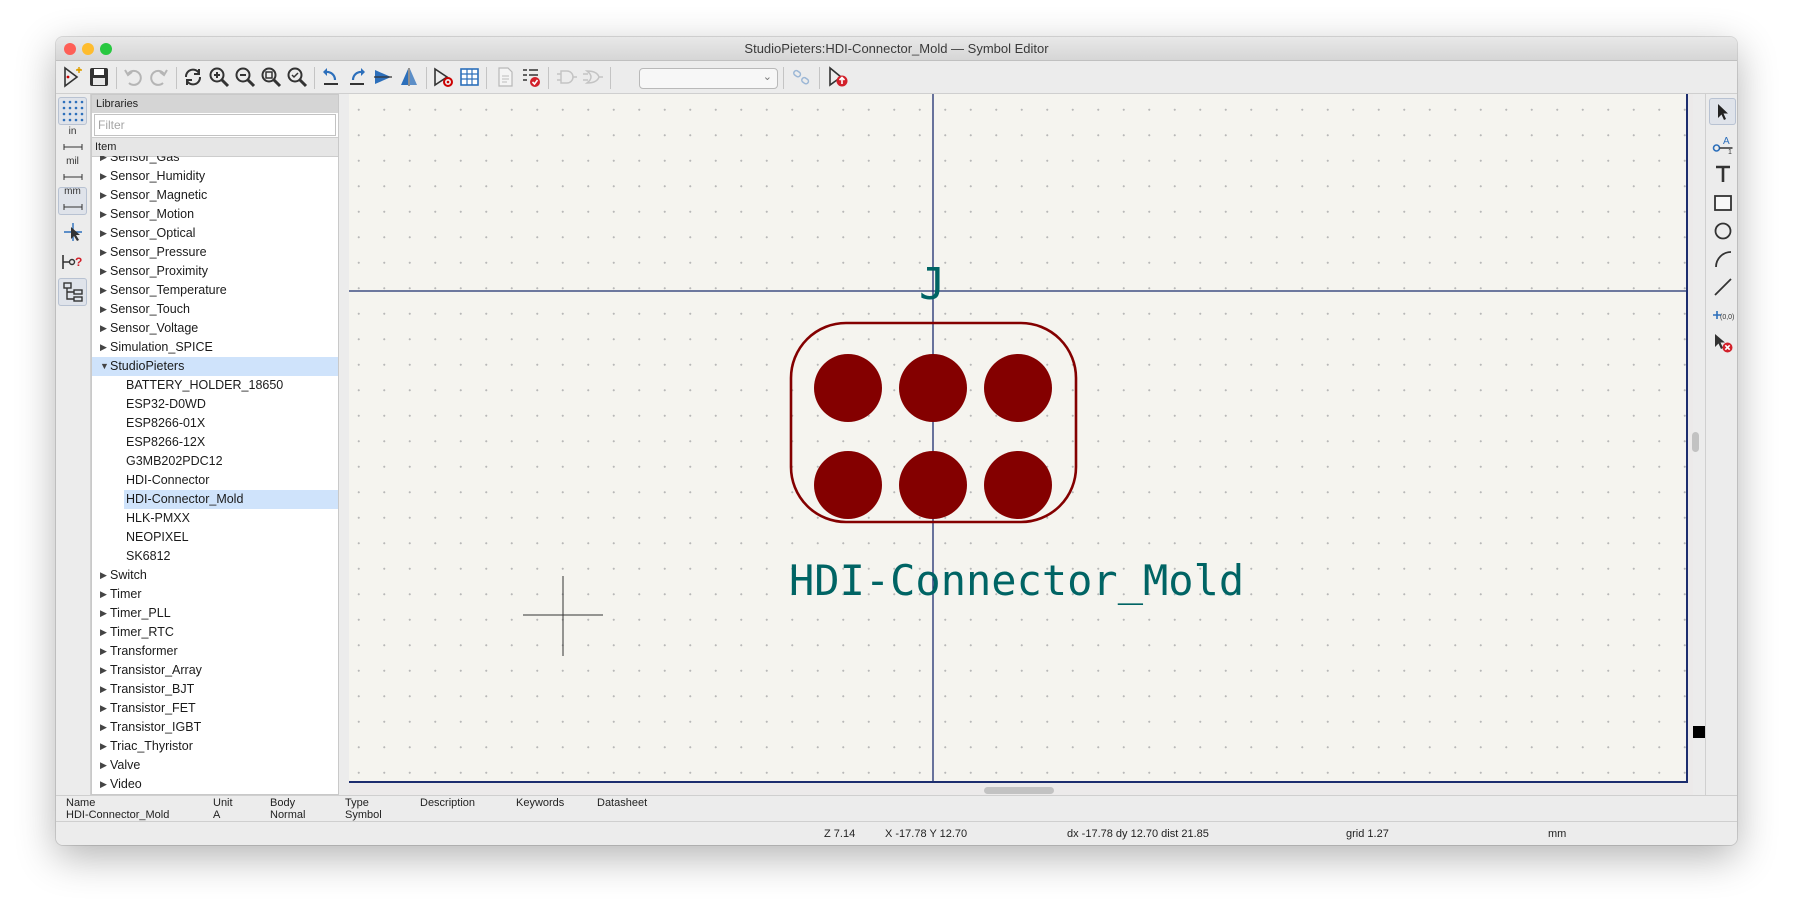 The image size is (1793, 918). I want to click on library-item: ▶ Sensor_Proximity, so click(215, 271).